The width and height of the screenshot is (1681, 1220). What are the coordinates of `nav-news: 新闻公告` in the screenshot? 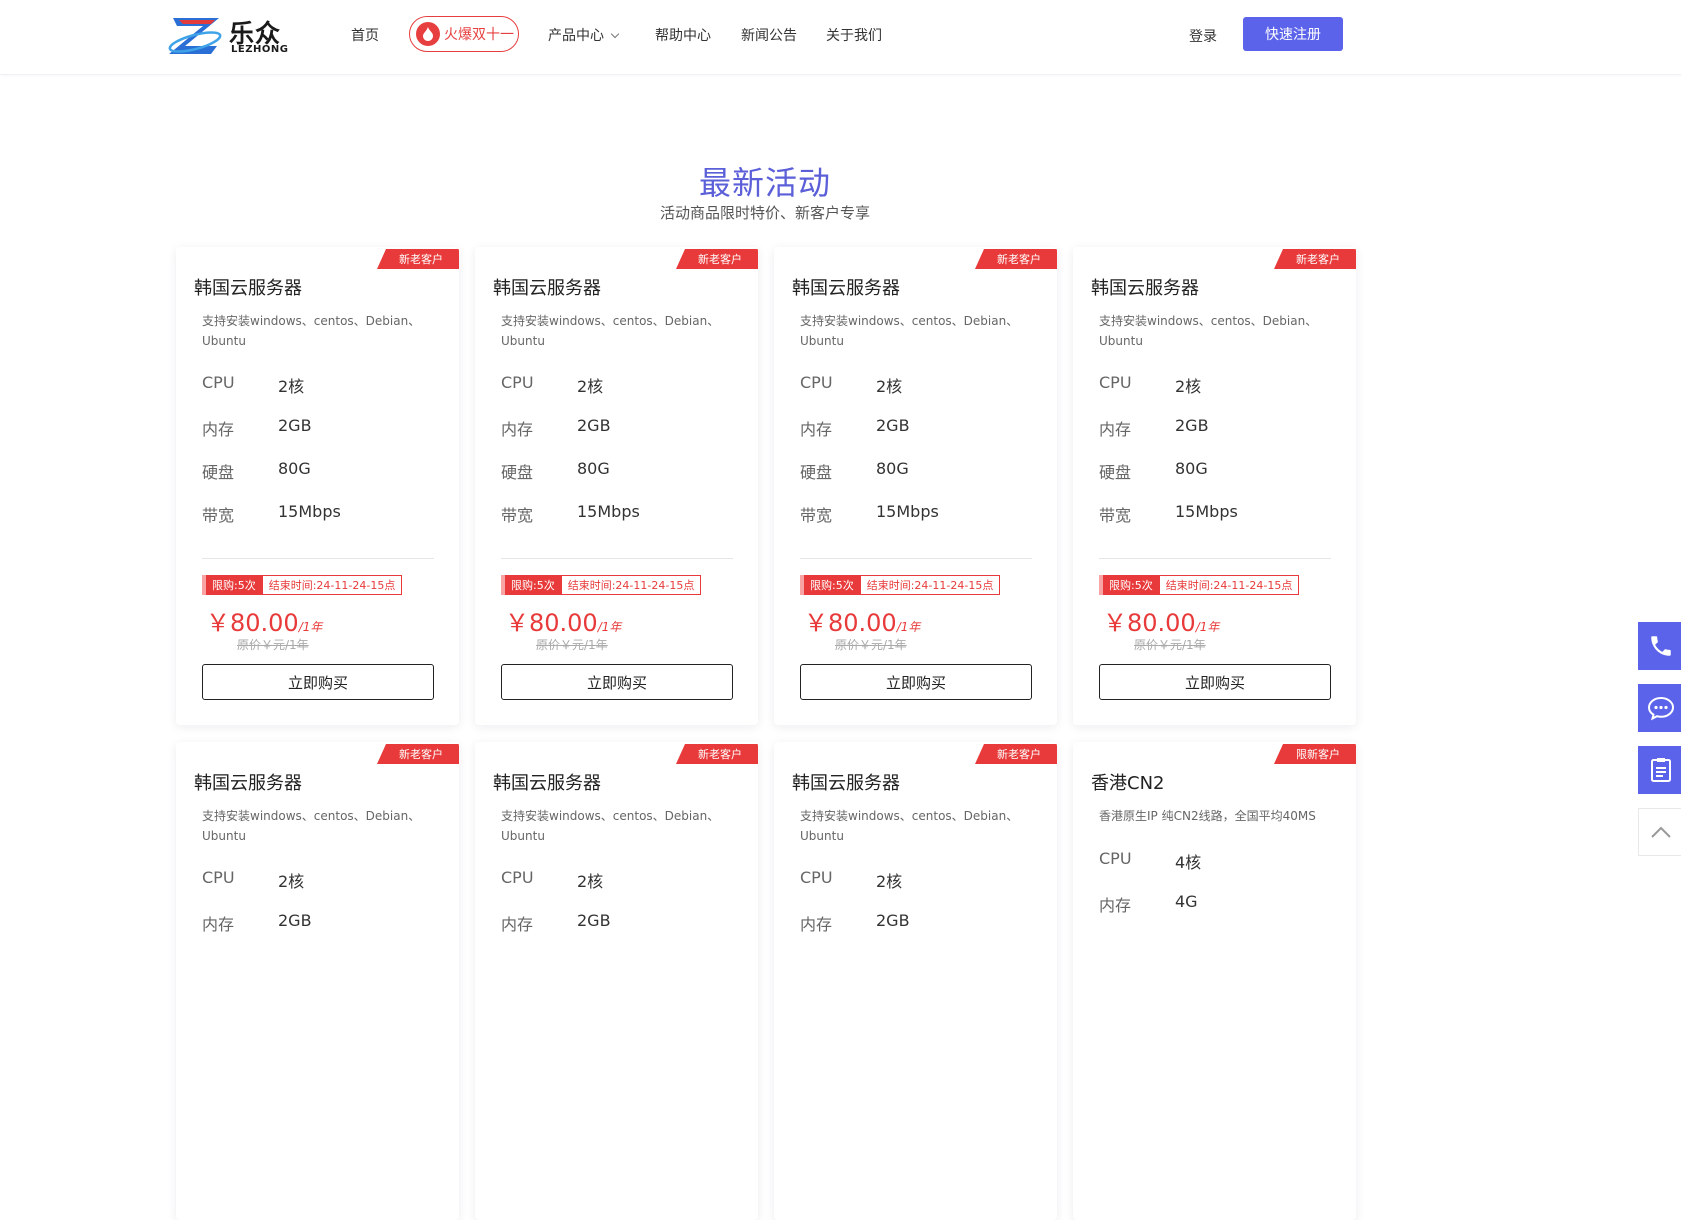 It's located at (769, 35).